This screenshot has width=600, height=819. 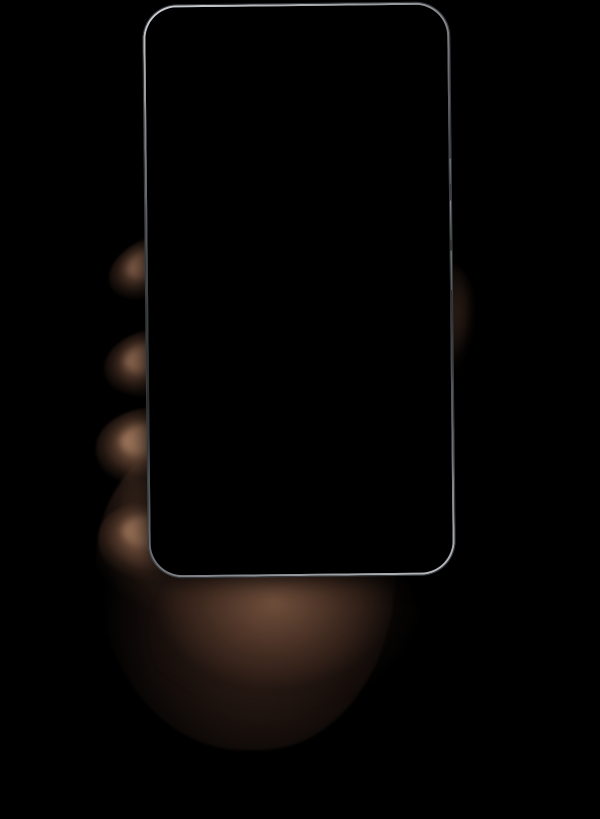 I want to click on power-button, so click(x=450, y=171).